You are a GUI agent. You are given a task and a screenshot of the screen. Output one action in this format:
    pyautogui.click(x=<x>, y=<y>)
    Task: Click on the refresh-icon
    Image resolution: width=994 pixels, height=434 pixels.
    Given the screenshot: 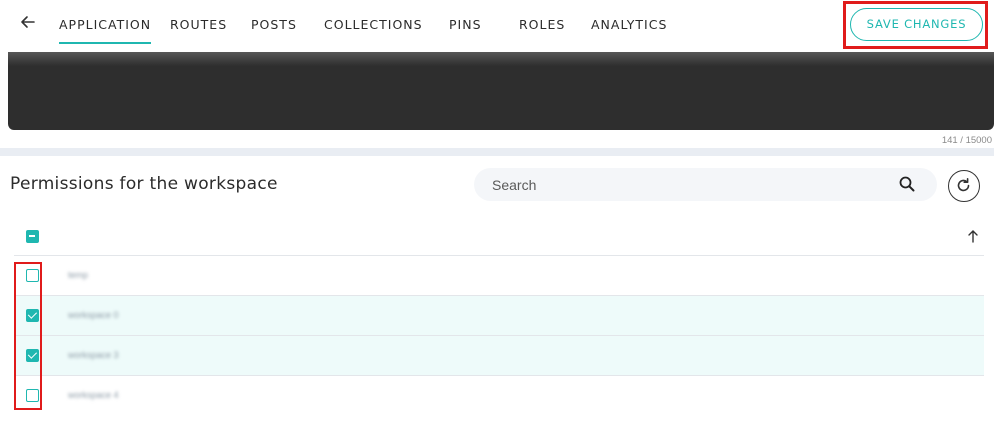 What is the action you would take?
    pyautogui.click(x=963, y=185)
    